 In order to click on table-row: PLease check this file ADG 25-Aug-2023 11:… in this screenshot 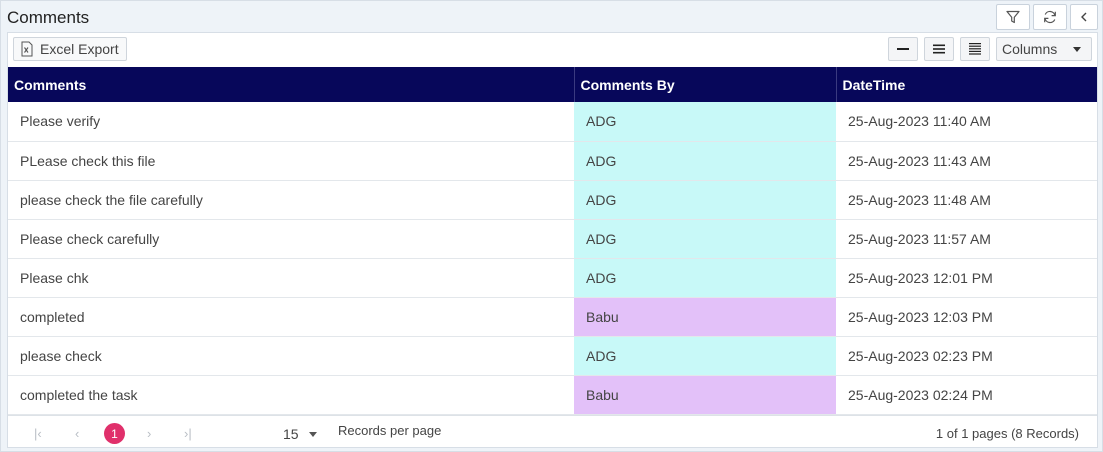, I will do `click(552, 161)`.